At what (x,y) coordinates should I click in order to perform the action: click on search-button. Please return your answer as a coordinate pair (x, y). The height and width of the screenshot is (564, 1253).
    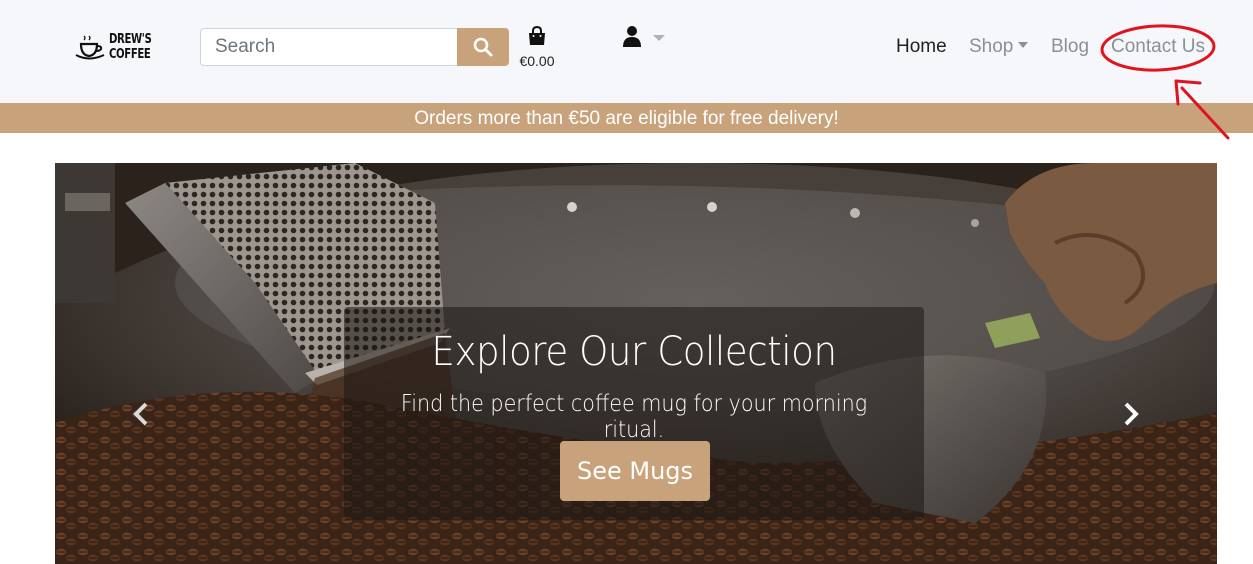
    Looking at the image, I should click on (483, 47).